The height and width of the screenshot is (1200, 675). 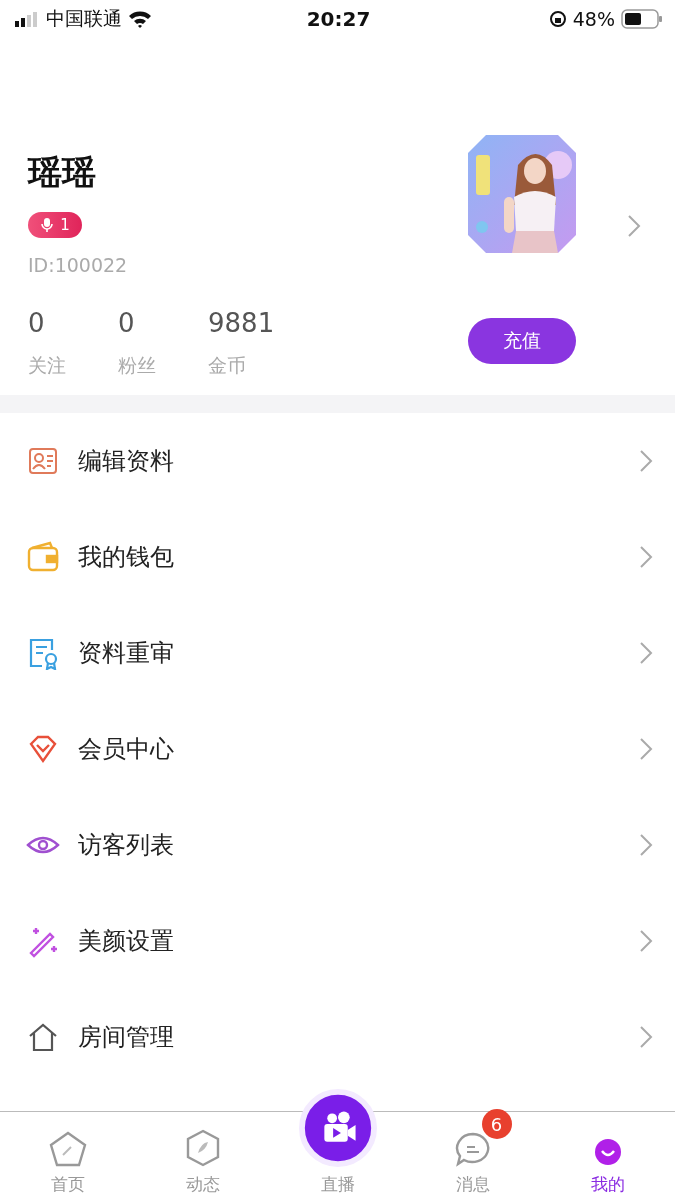 What do you see at coordinates (593, 19) in the screenshot?
I see `battery-percent: 48%` at bounding box center [593, 19].